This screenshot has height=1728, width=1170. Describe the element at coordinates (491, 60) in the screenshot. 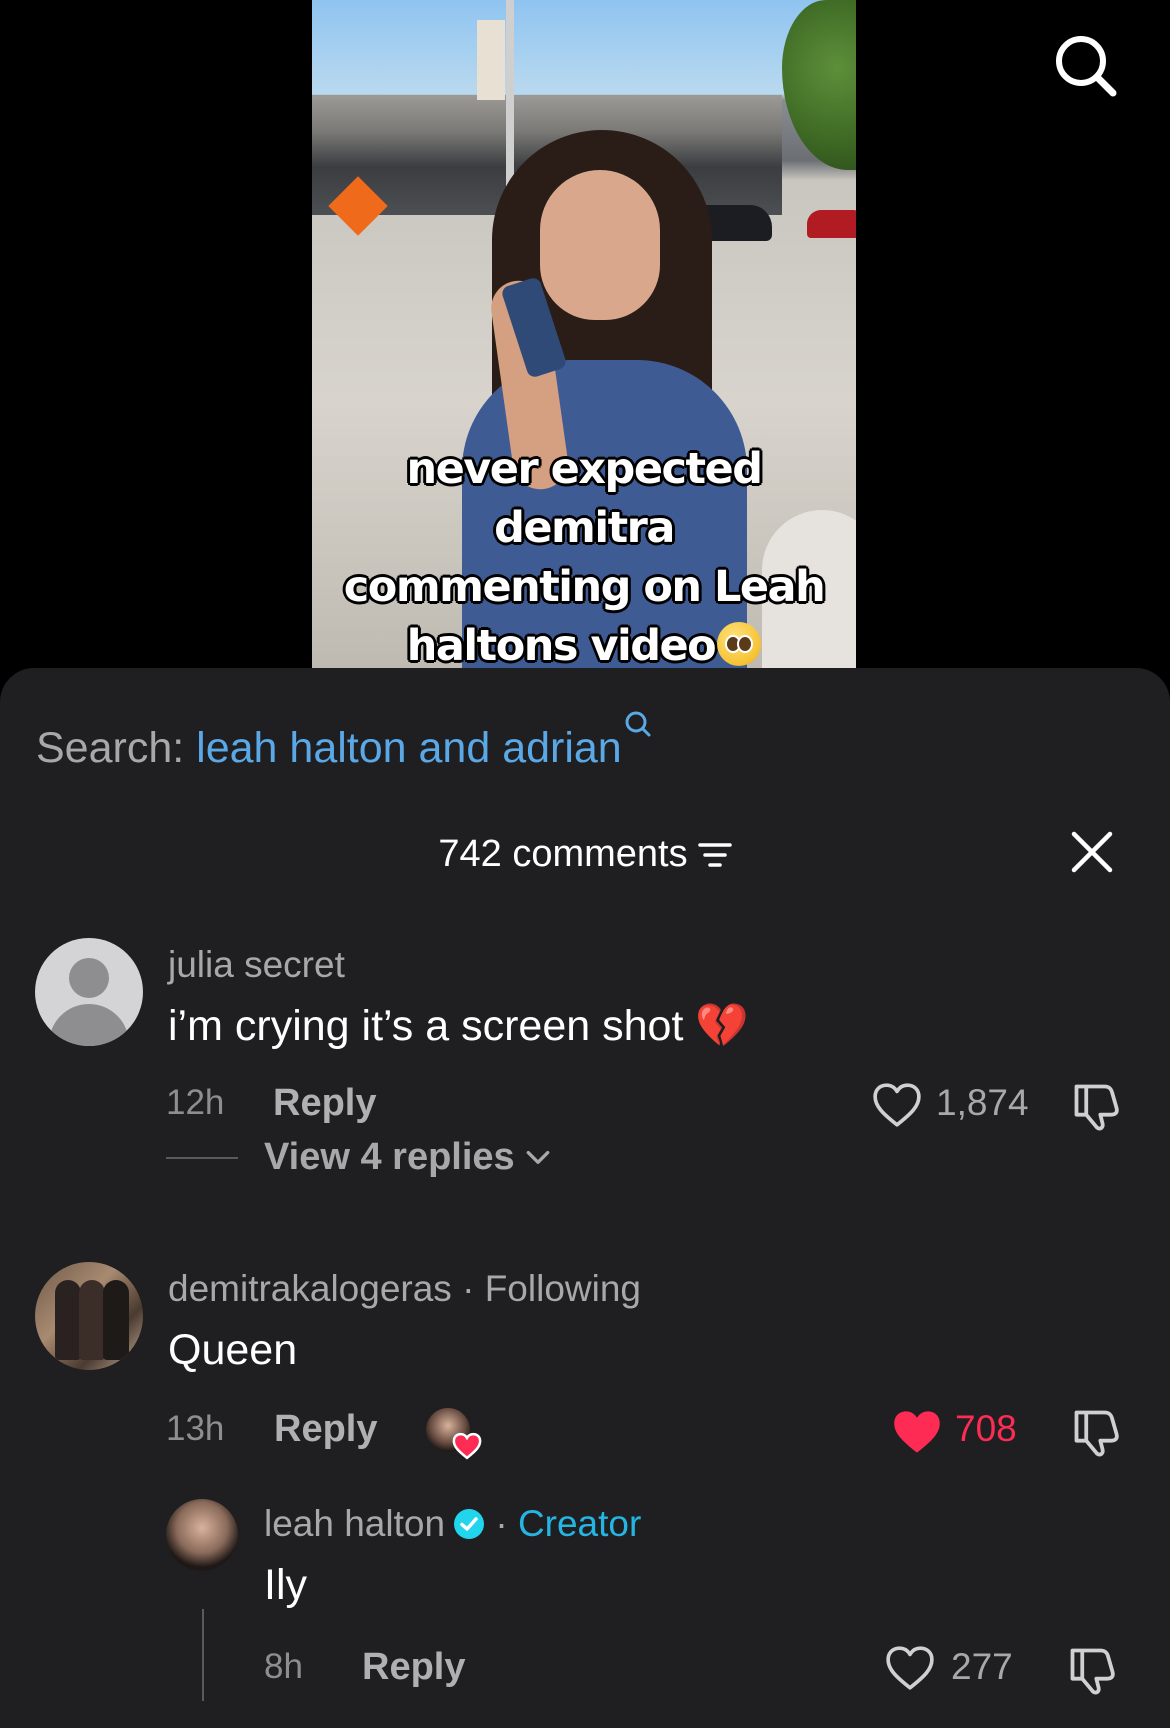

I see `background-sign` at that location.